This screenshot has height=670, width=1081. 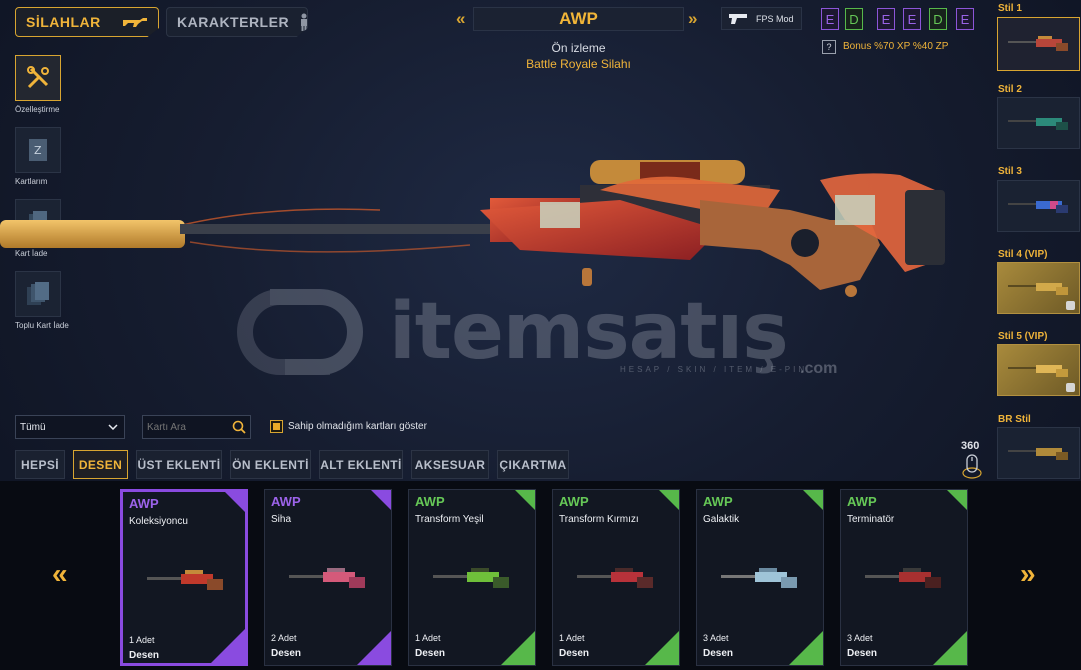 I want to click on skin-card: AWP Transform Kırmızı 1 Adet Desen, so click(x=616, y=577).